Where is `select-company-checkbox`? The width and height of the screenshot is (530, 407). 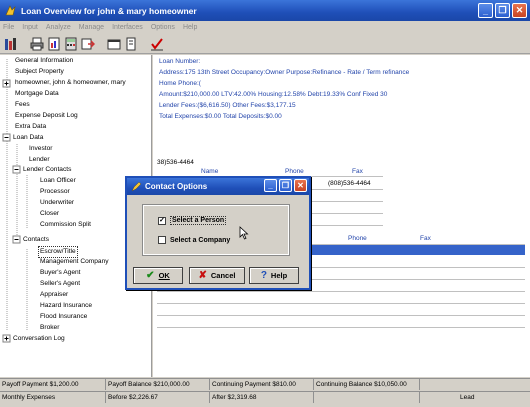 select-company-checkbox is located at coordinates (162, 240).